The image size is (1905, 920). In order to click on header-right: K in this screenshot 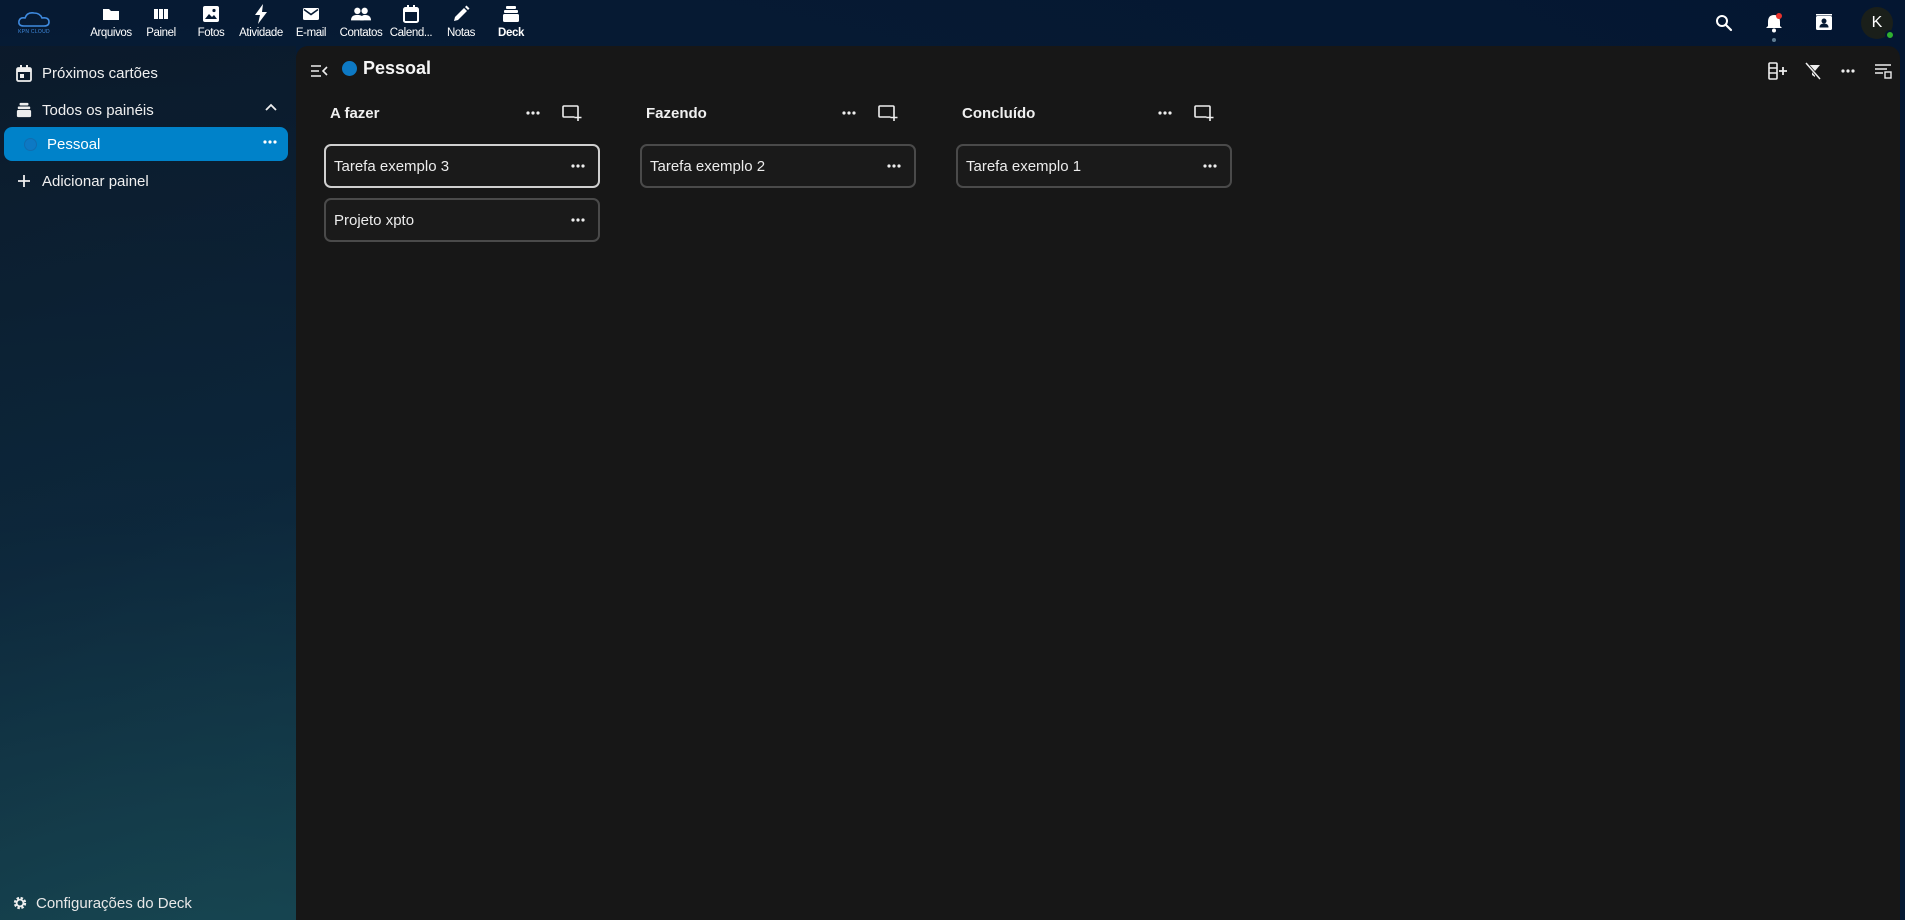, I will do `click(1802, 23)`.